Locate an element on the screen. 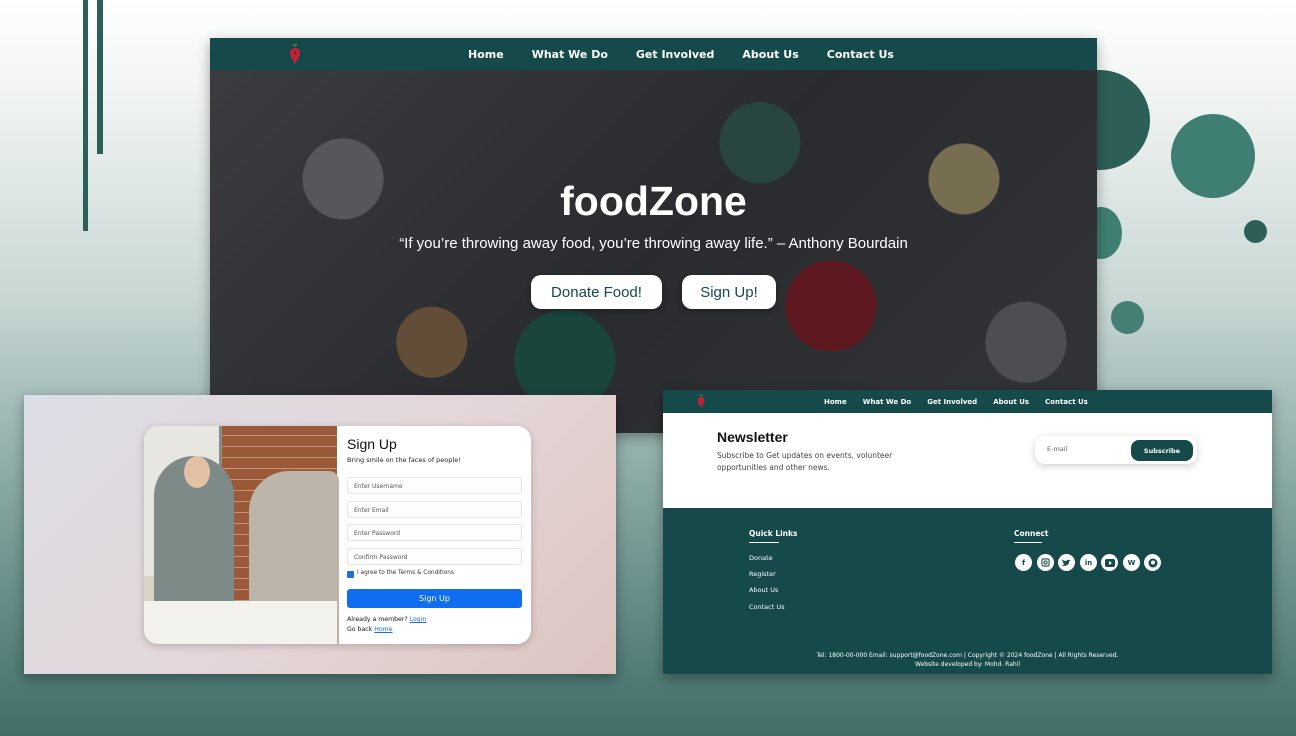  terms-checkbox is located at coordinates (350, 574).